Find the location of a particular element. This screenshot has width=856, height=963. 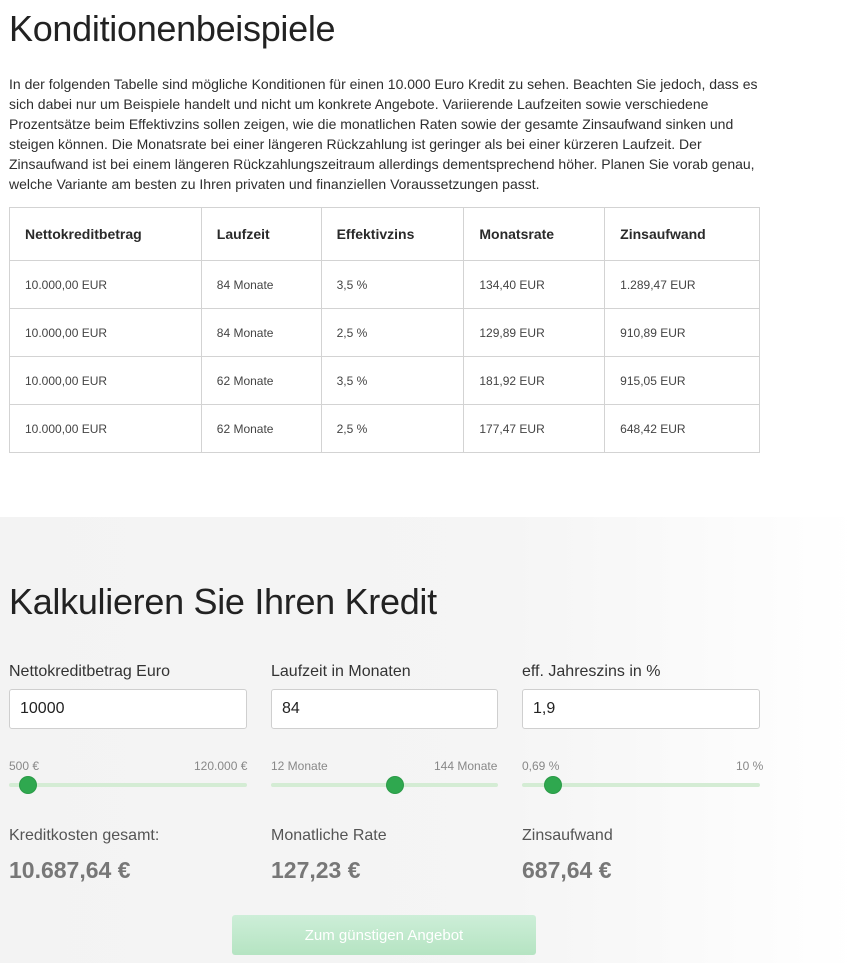

header-laufzeit: Laufzeit is located at coordinates (261, 234).